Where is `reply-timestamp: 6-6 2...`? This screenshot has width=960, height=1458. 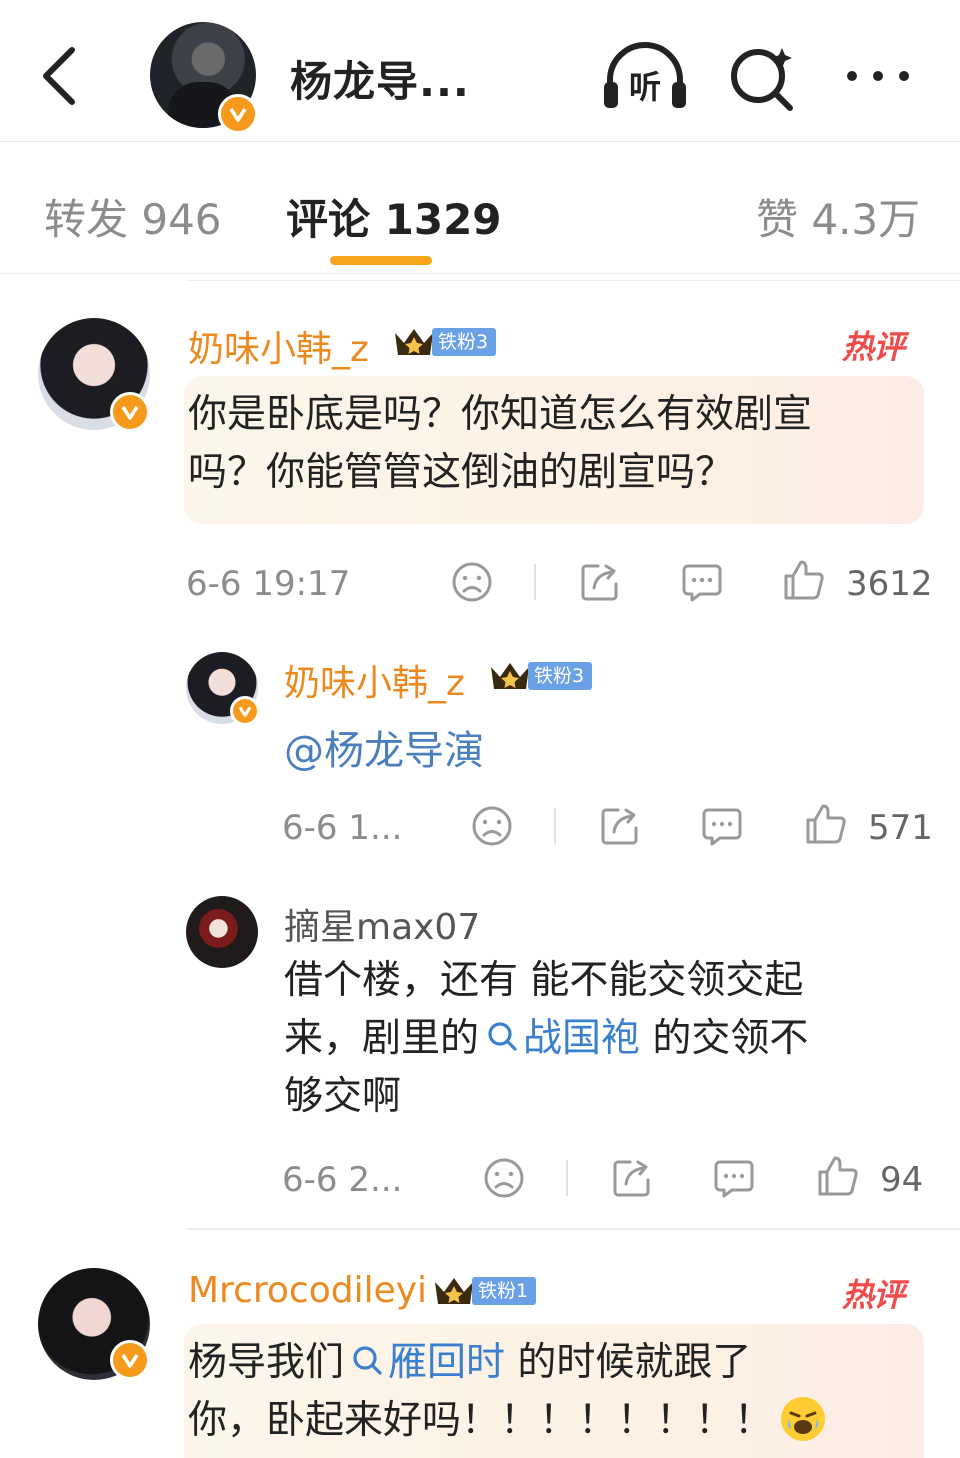
reply-timestamp: 6-6 2... is located at coordinates (342, 1180).